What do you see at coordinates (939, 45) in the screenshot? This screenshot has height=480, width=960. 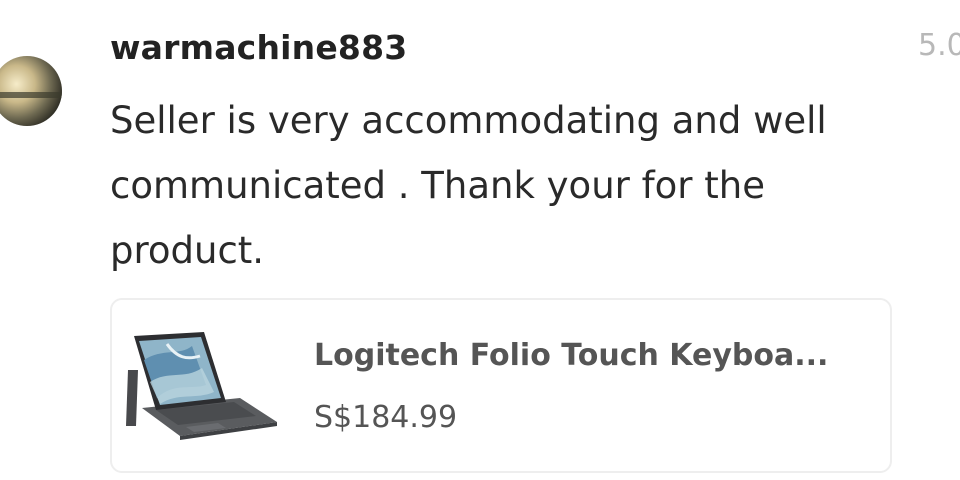 I see `rating-score: 5.0` at bounding box center [939, 45].